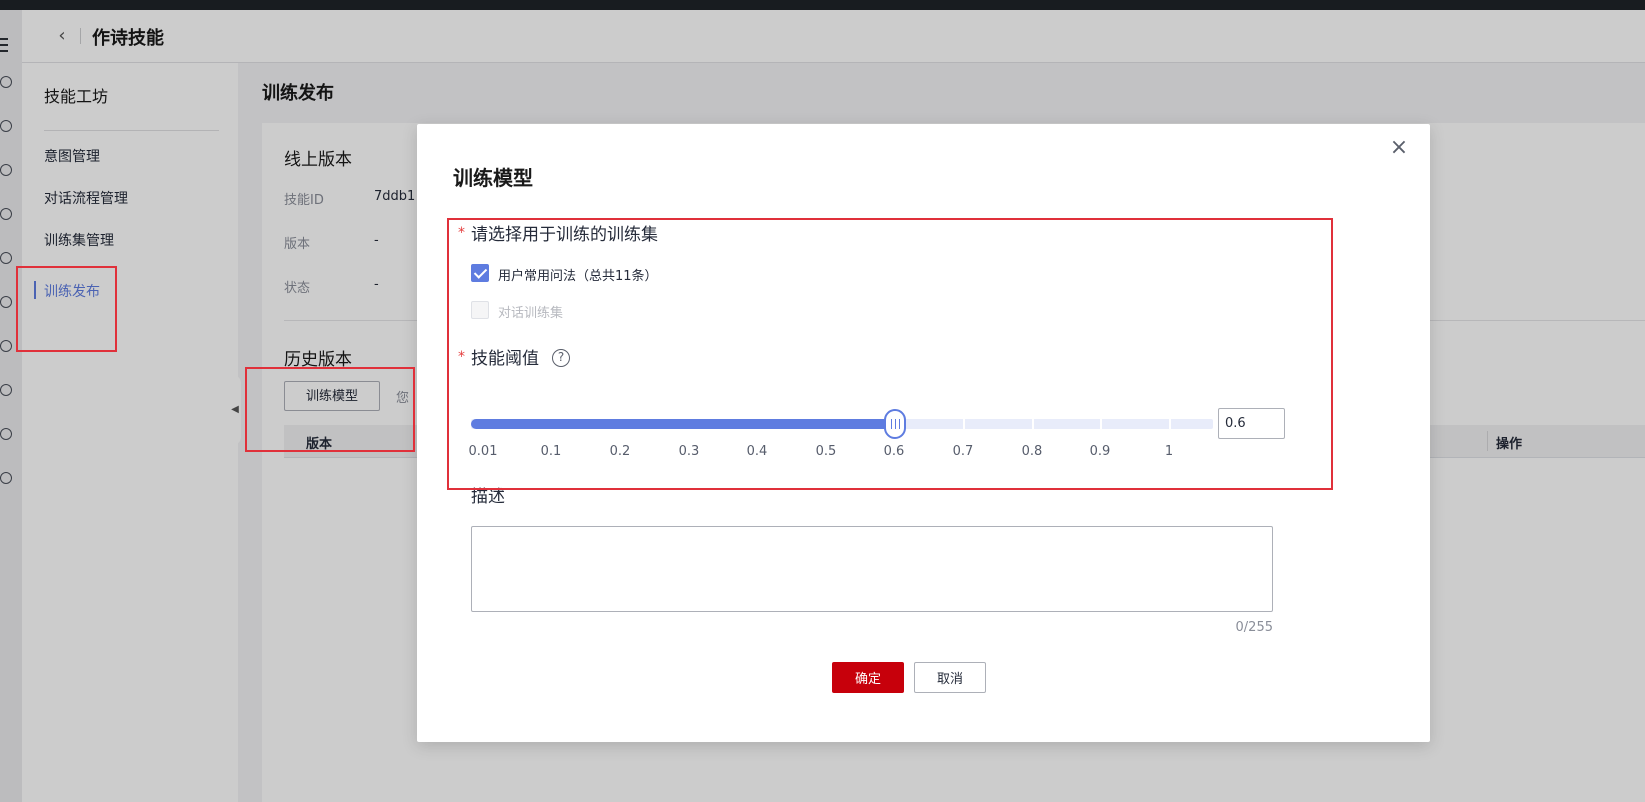 This screenshot has width=1645, height=802. I want to click on confirm-button: 确定, so click(868, 677).